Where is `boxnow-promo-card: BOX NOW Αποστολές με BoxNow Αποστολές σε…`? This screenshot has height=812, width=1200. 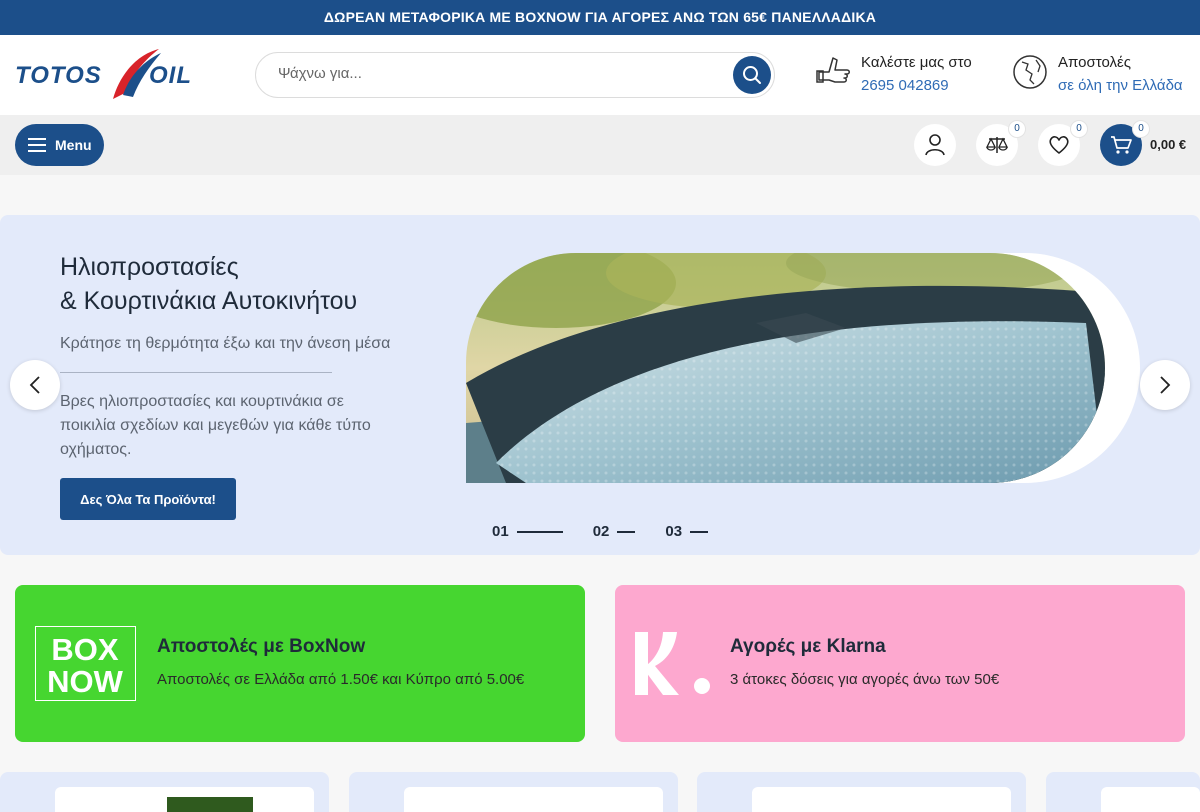 boxnow-promo-card: BOX NOW Αποστολές με BoxNow Αποστολές σε… is located at coordinates (300, 663).